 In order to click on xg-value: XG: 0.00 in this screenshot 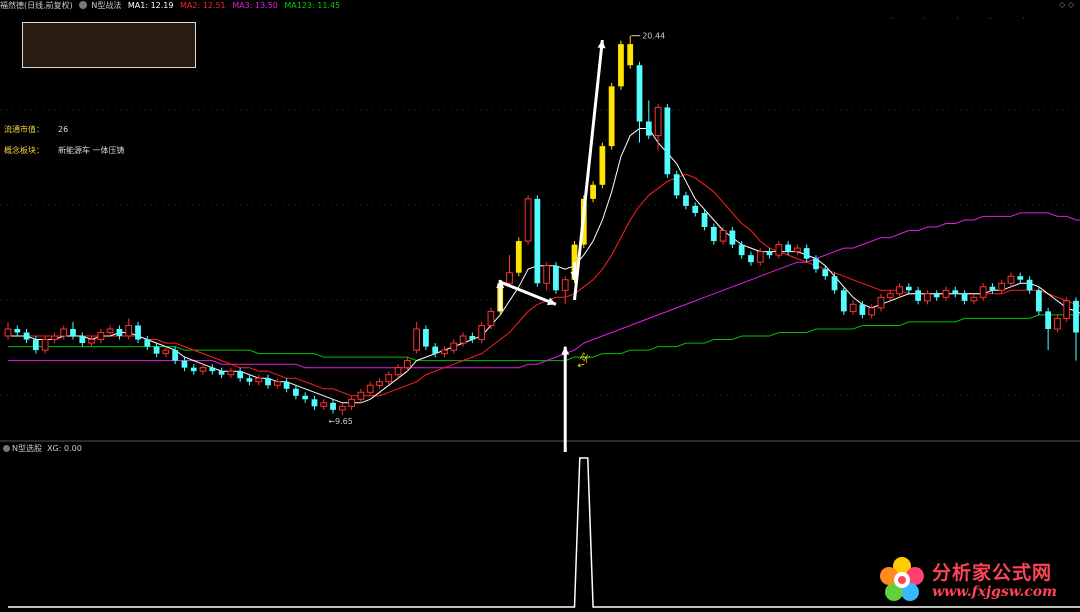, I will do `click(64, 448)`.